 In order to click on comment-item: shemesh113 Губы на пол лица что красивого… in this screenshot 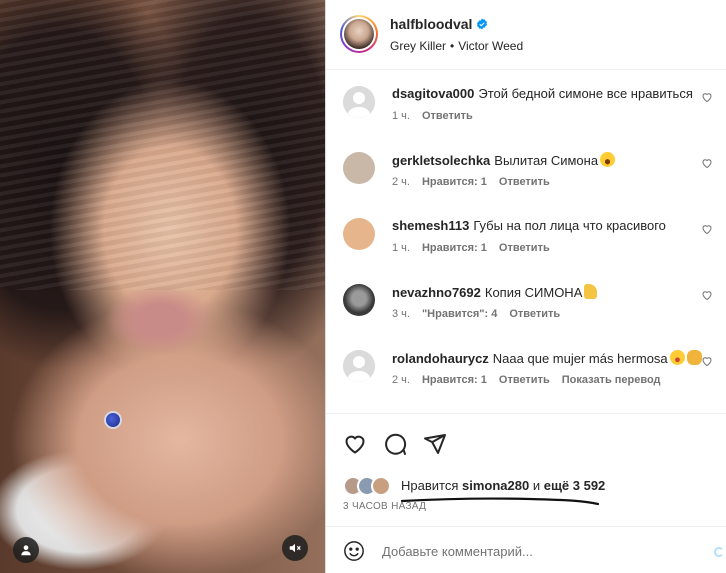, I will do `click(526, 233)`.